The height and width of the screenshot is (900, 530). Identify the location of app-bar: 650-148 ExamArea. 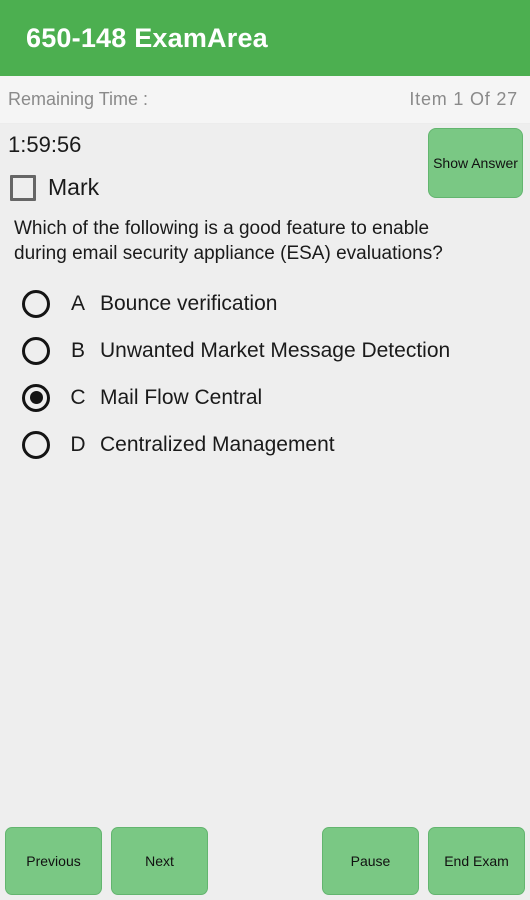
(265, 38).